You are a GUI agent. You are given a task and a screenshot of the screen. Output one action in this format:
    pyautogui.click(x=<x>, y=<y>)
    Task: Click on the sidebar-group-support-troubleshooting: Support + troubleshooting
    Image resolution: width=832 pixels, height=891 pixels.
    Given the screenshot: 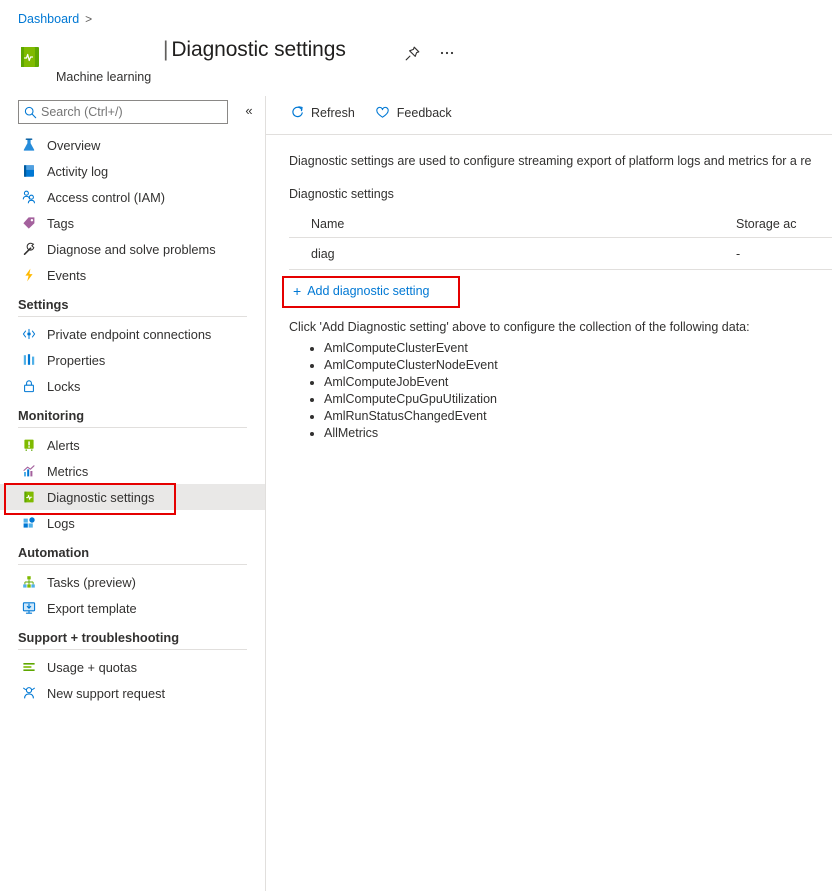 What is the action you would take?
    pyautogui.click(x=99, y=637)
    